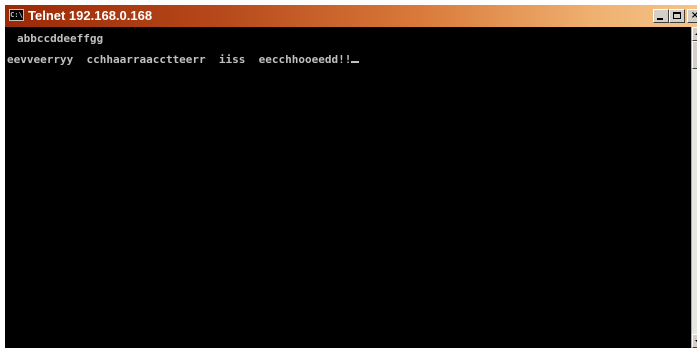 Image resolution: width=697 pixels, height=348 pixels. I want to click on scroll-down-button, so click(694, 341).